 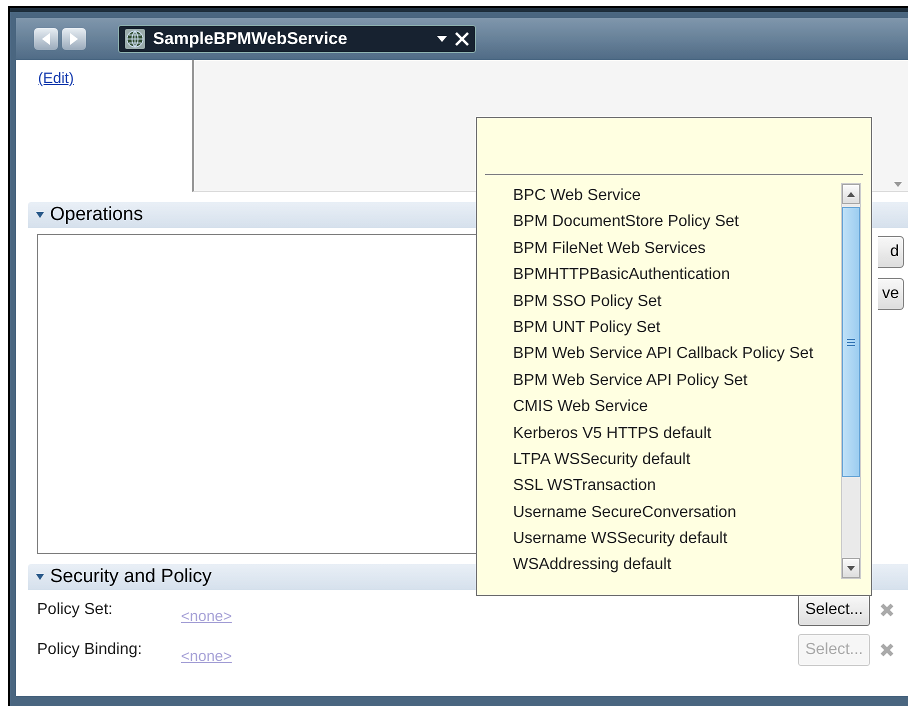 I want to click on section-title: Security and Policy, so click(x=131, y=577).